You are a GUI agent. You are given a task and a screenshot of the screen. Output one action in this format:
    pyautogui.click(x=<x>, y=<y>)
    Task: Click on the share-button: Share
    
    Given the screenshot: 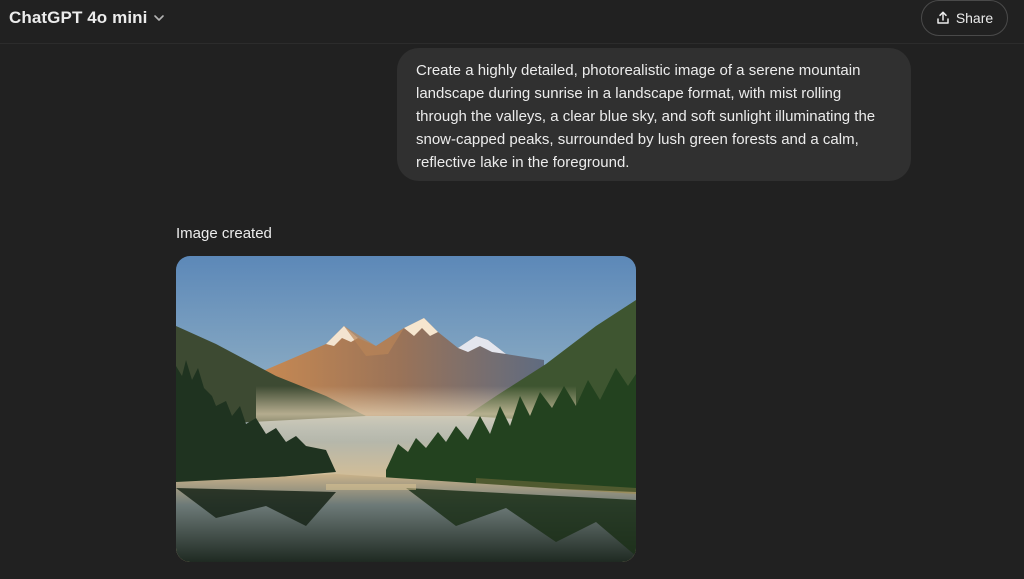 What is the action you would take?
    pyautogui.click(x=964, y=18)
    